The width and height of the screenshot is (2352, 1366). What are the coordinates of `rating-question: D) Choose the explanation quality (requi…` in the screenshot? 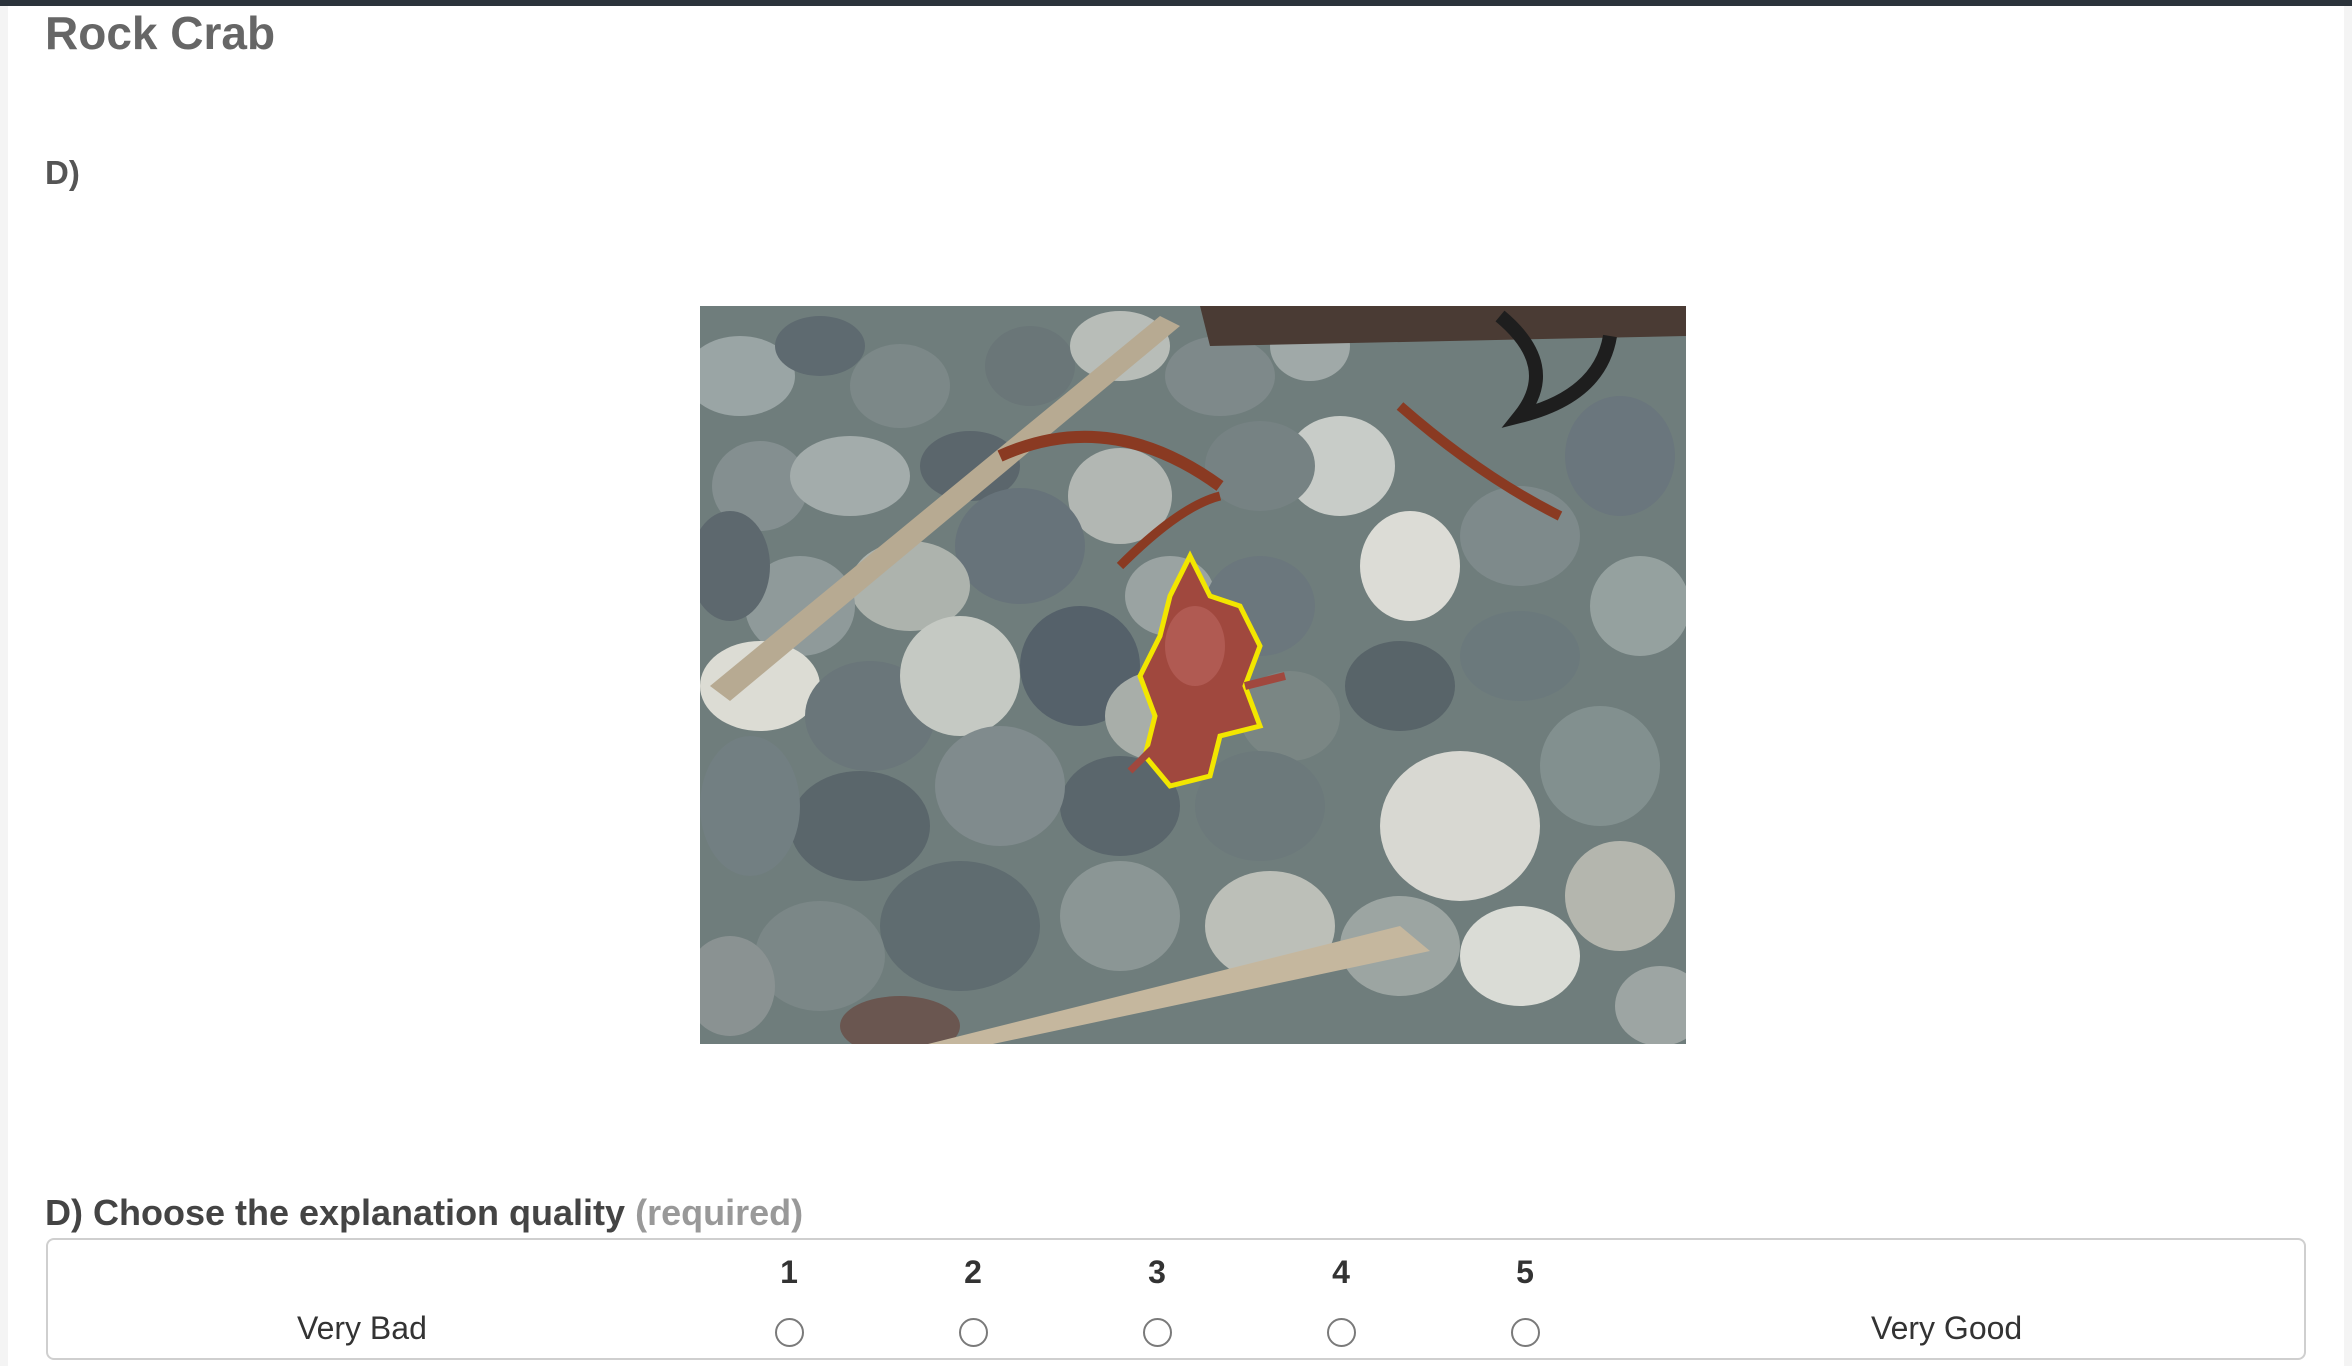 It's located at (424, 1213).